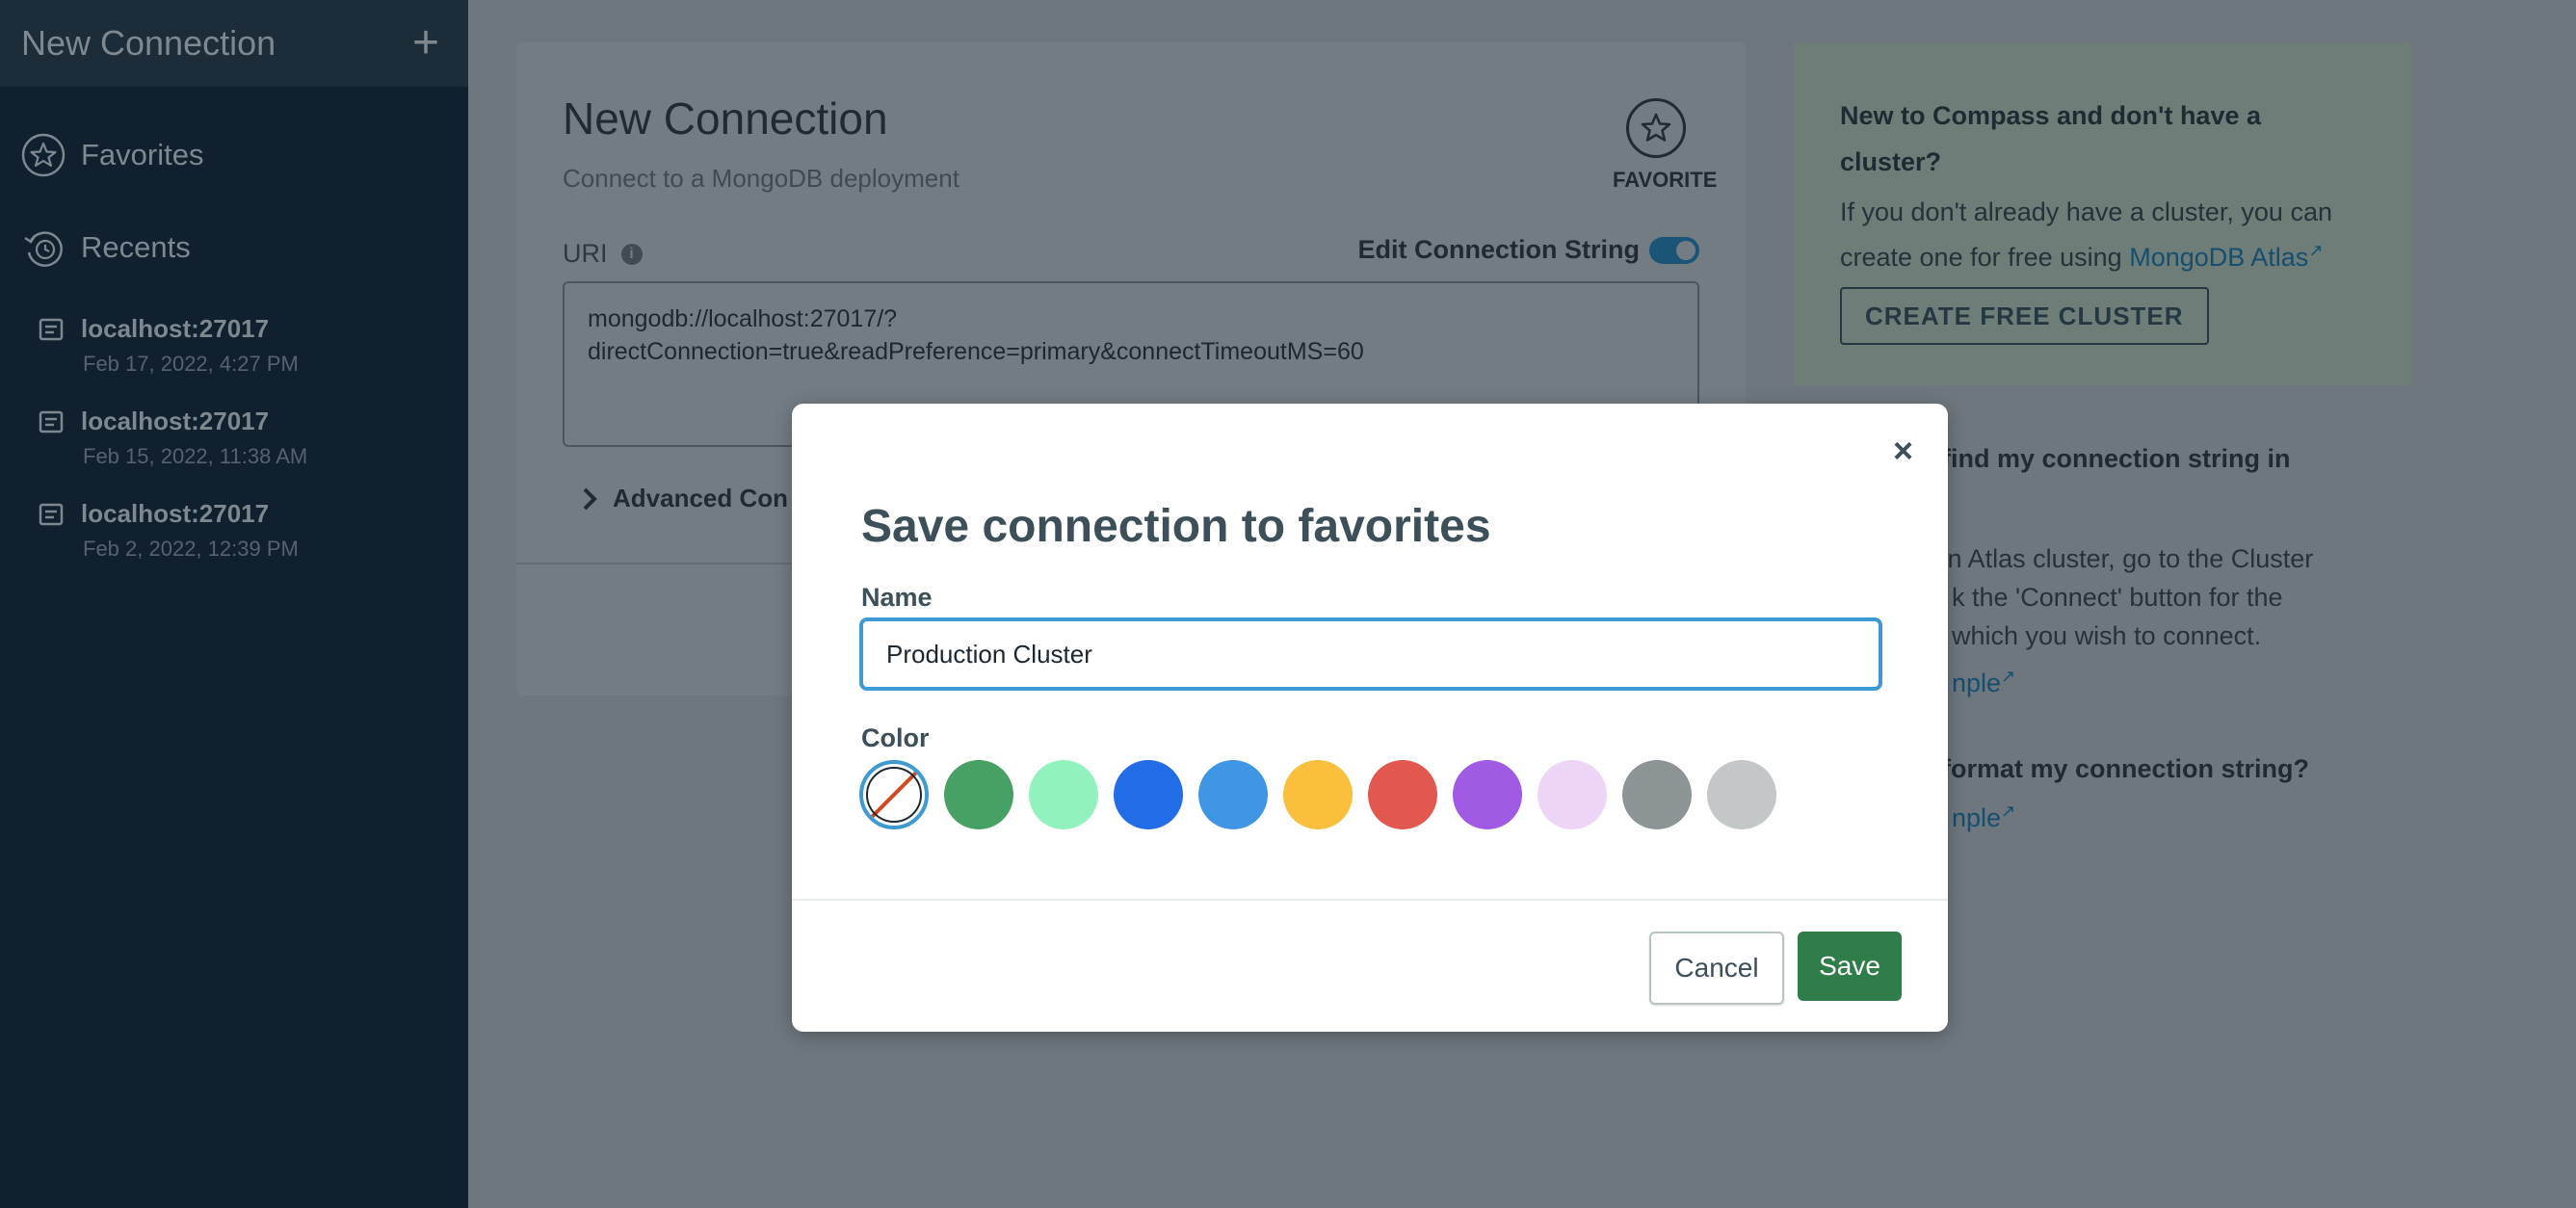 The width and height of the screenshot is (2576, 1208). I want to click on sidebar-item-recents: Recents, so click(106, 247).